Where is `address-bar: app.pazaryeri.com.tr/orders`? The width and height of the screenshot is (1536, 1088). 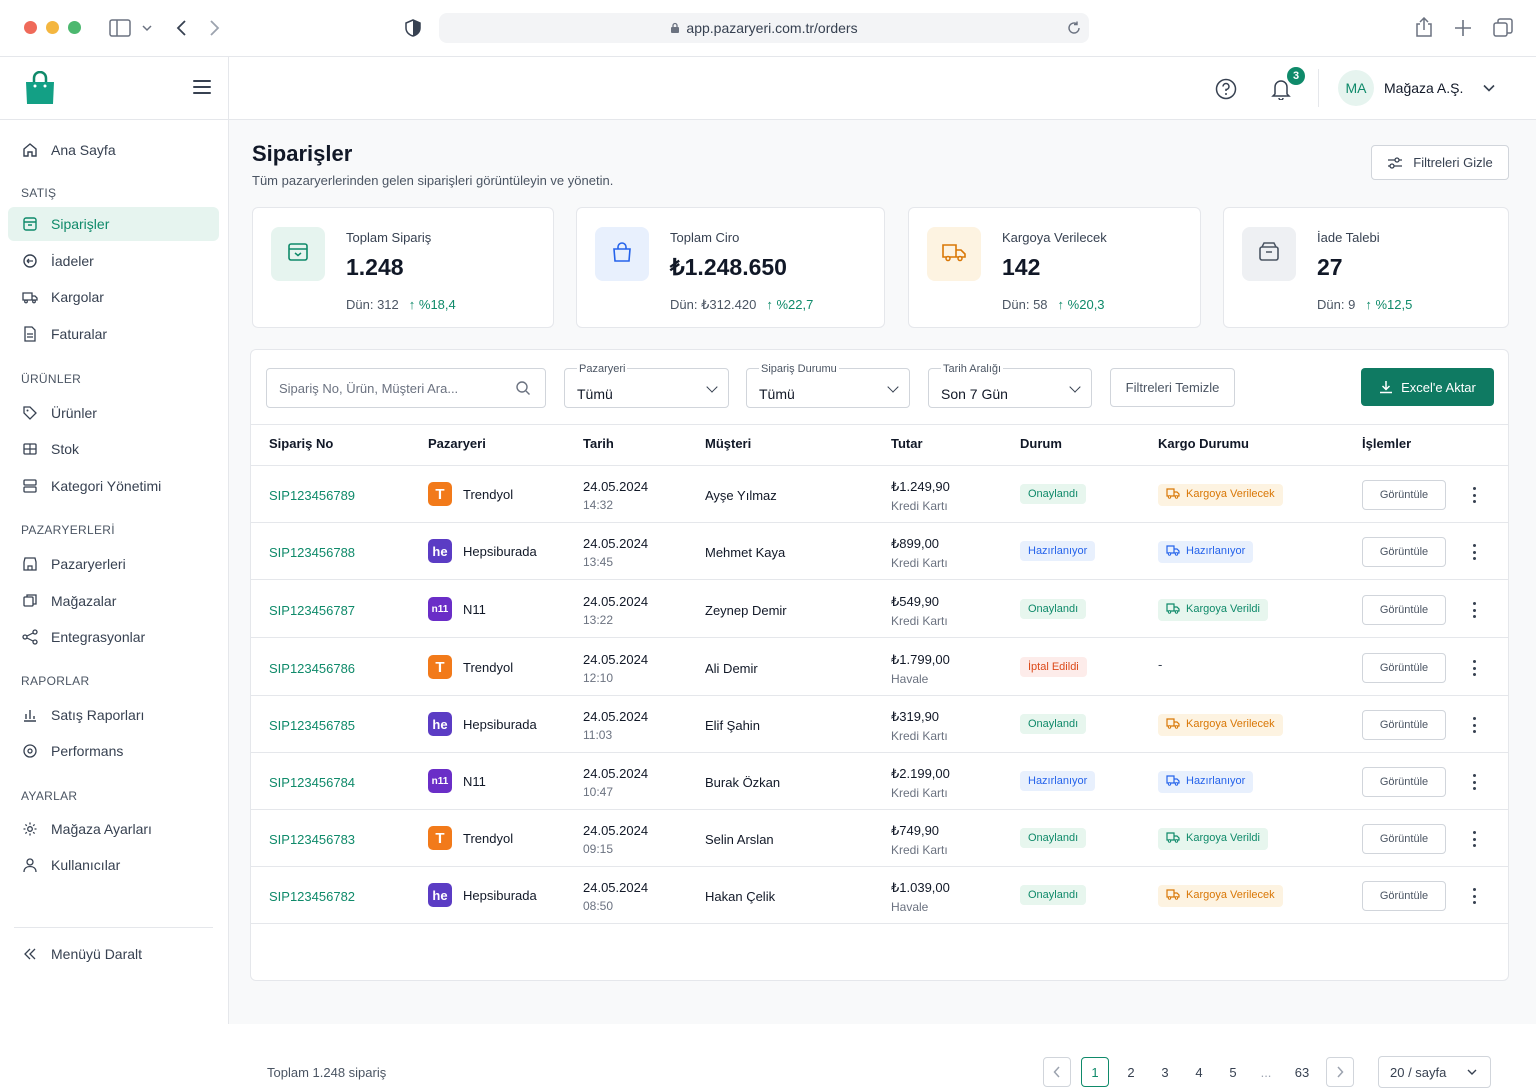
address-bar: app.pazaryeri.com.tr/orders is located at coordinates (764, 28).